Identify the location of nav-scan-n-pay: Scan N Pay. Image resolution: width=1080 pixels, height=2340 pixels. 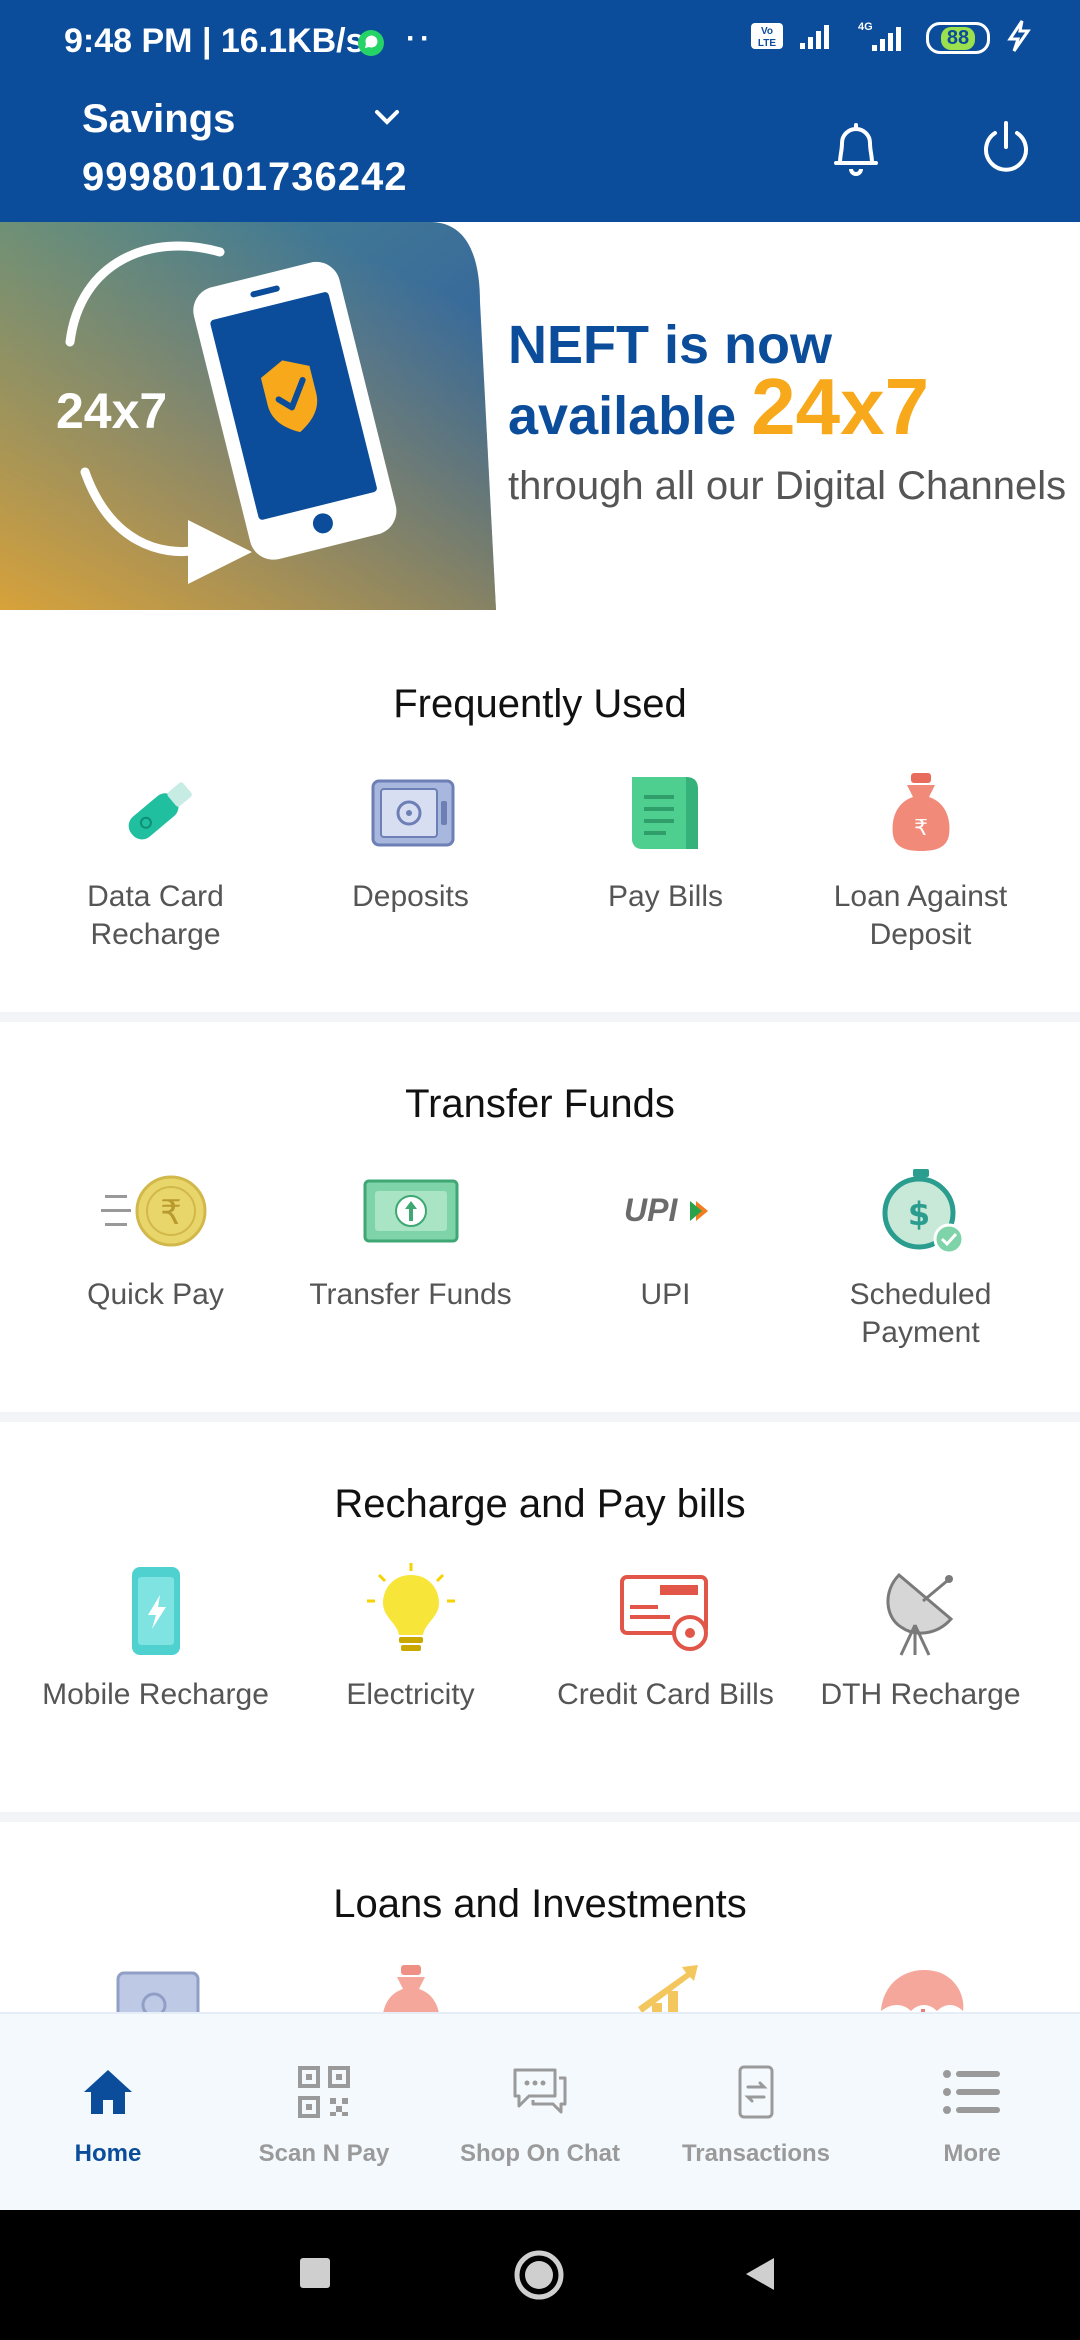
(324, 2113).